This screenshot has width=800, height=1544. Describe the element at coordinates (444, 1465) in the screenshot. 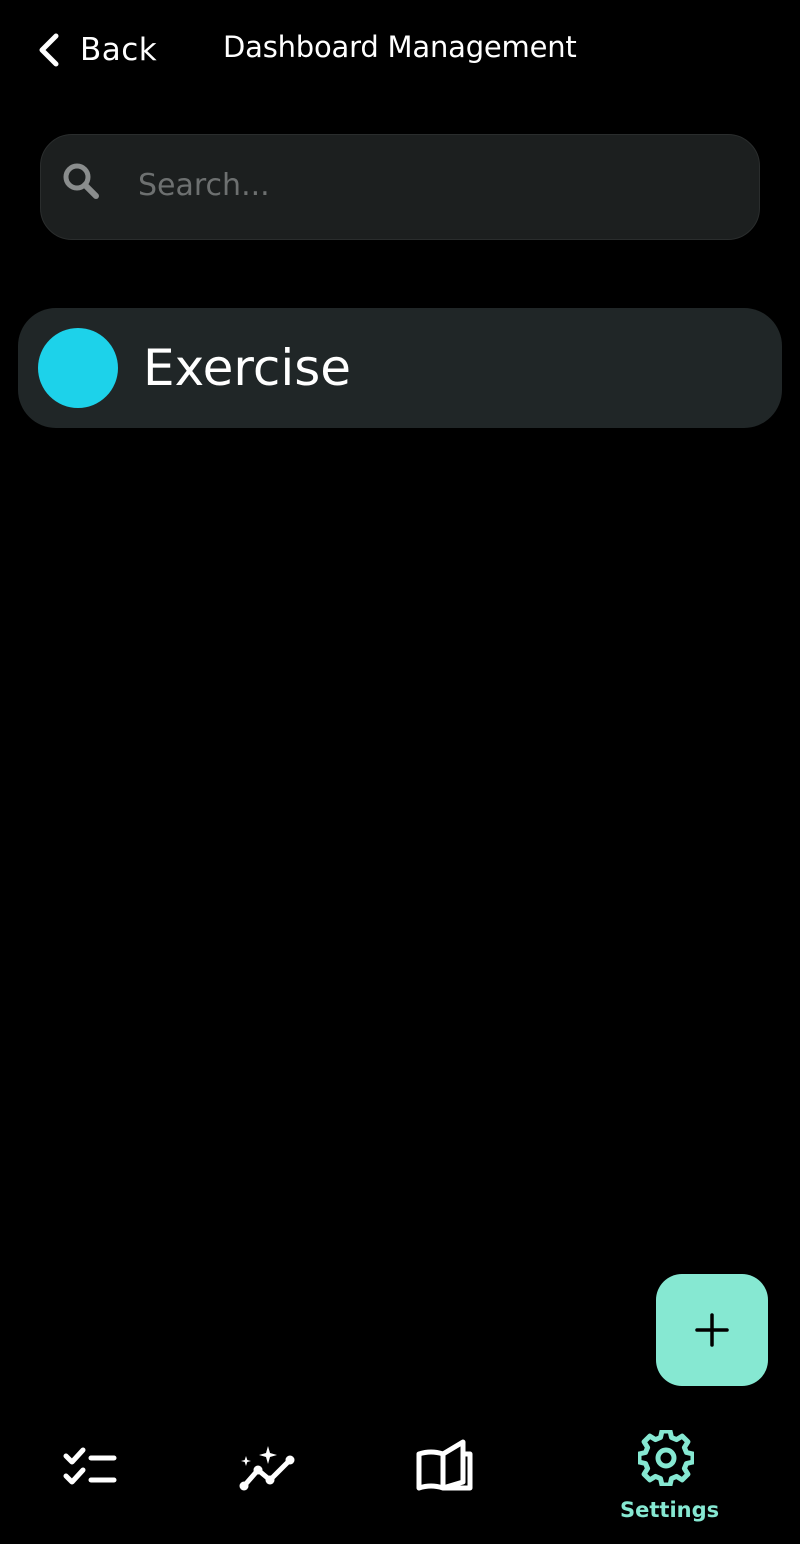

I see `open-book-icon` at that location.